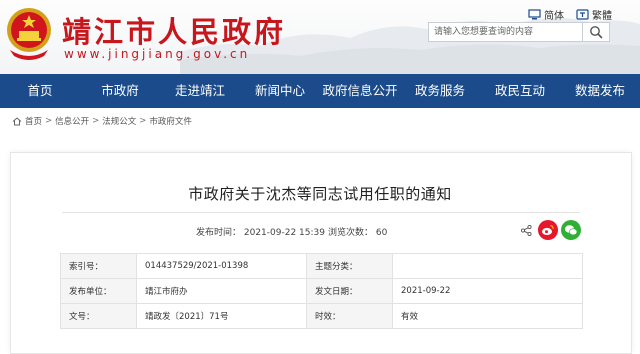 The image size is (640, 354). Describe the element at coordinates (221, 266) in the screenshot. I see `index-number-value: 014437529/2021-01398` at that location.